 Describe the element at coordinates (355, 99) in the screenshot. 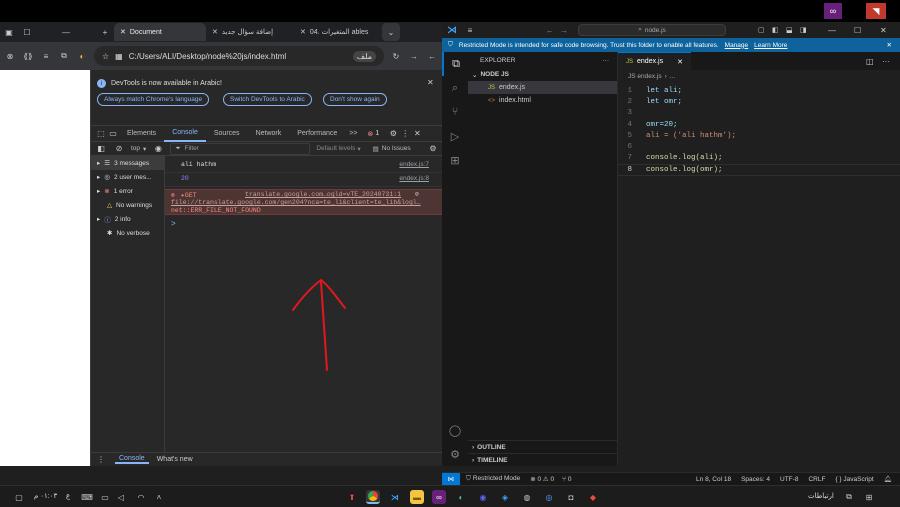

I see `dont-show-again-button: Don't show again` at that location.